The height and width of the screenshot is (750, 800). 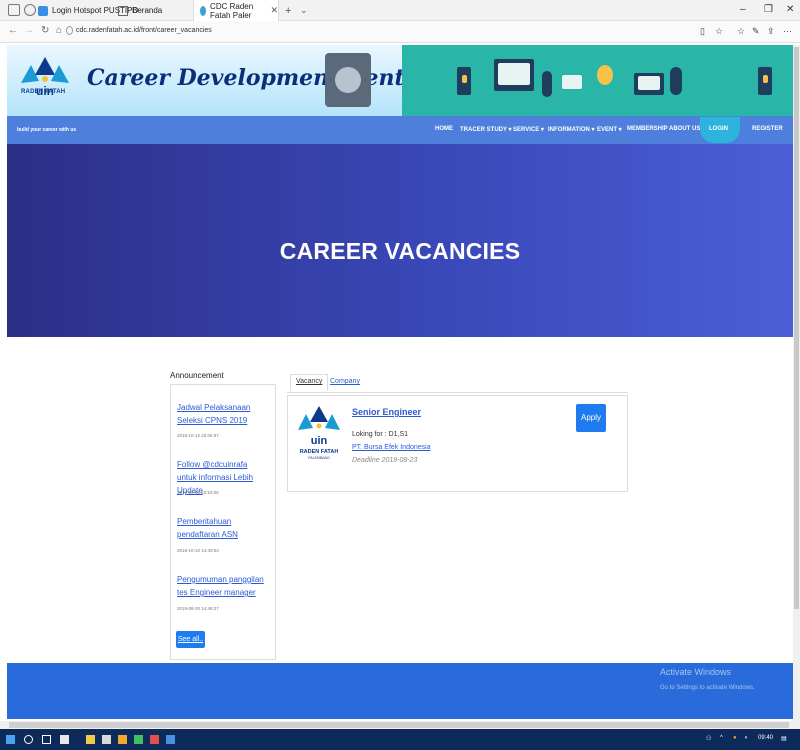 I want to click on tabs-divider, so click(x=457, y=392).